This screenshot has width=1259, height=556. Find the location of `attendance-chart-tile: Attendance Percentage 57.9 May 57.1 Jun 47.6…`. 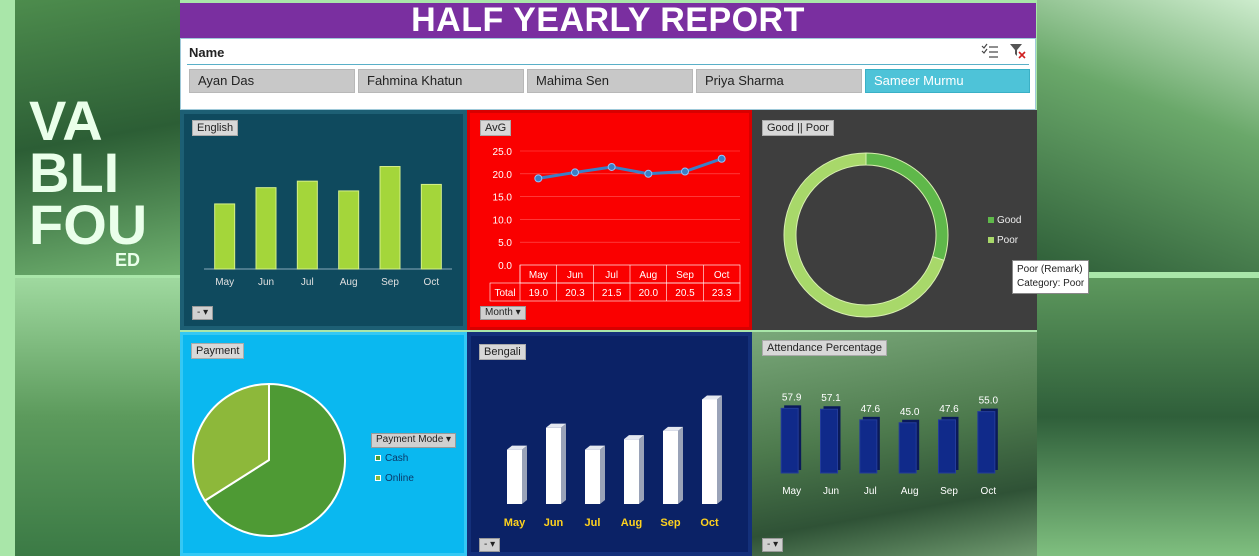

attendance-chart-tile: Attendance Percentage 57.9 May 57.1 Jun 47.6… is located at coordinates (894, 444).